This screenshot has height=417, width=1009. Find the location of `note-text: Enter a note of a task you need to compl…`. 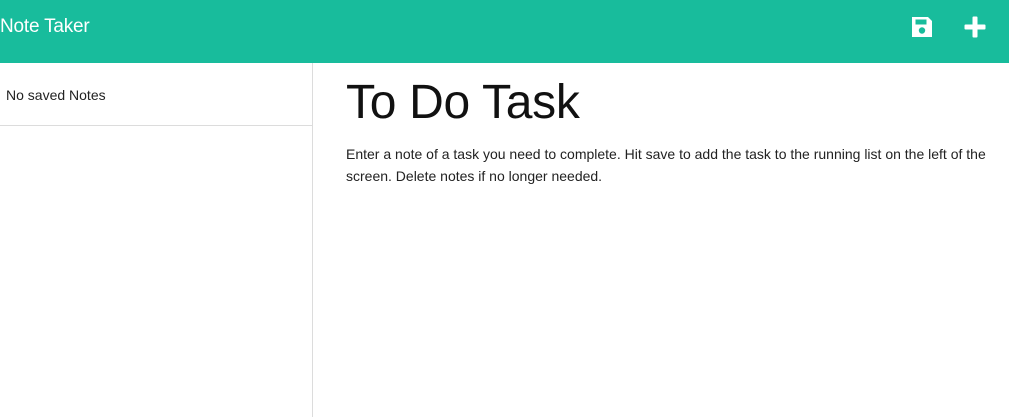

note-text: Enter a note of a task you need to compl… is located at coordinates (676, 165).